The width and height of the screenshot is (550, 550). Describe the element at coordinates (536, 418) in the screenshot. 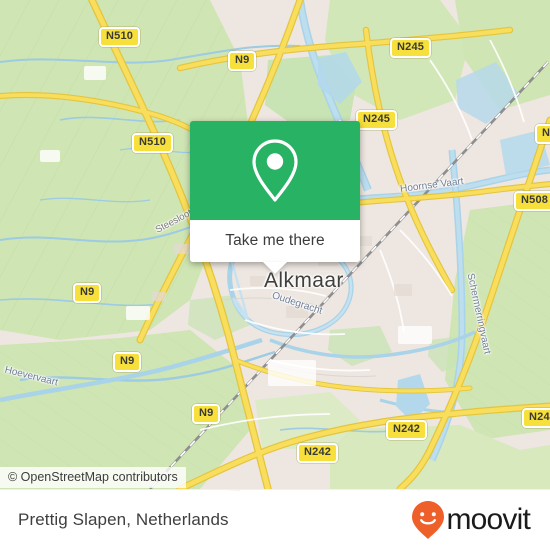

I see `road-shield-n243: N243` at that location.